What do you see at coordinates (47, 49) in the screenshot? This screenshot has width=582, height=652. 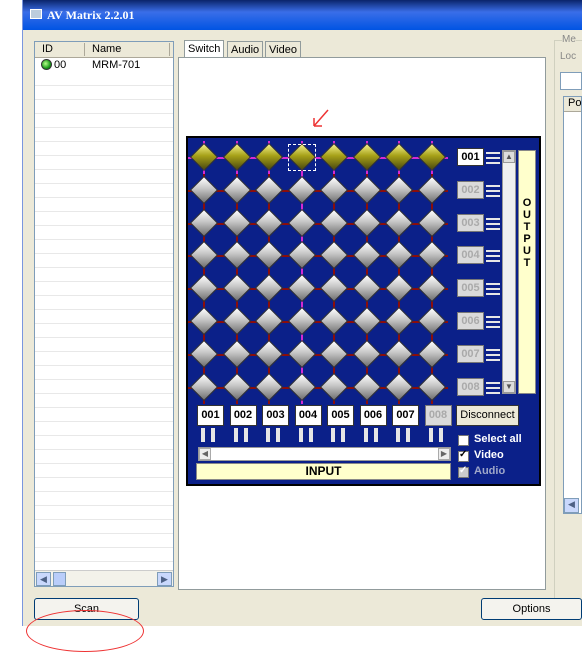 I see `column-id: ID` at bounding box center [47, 49].